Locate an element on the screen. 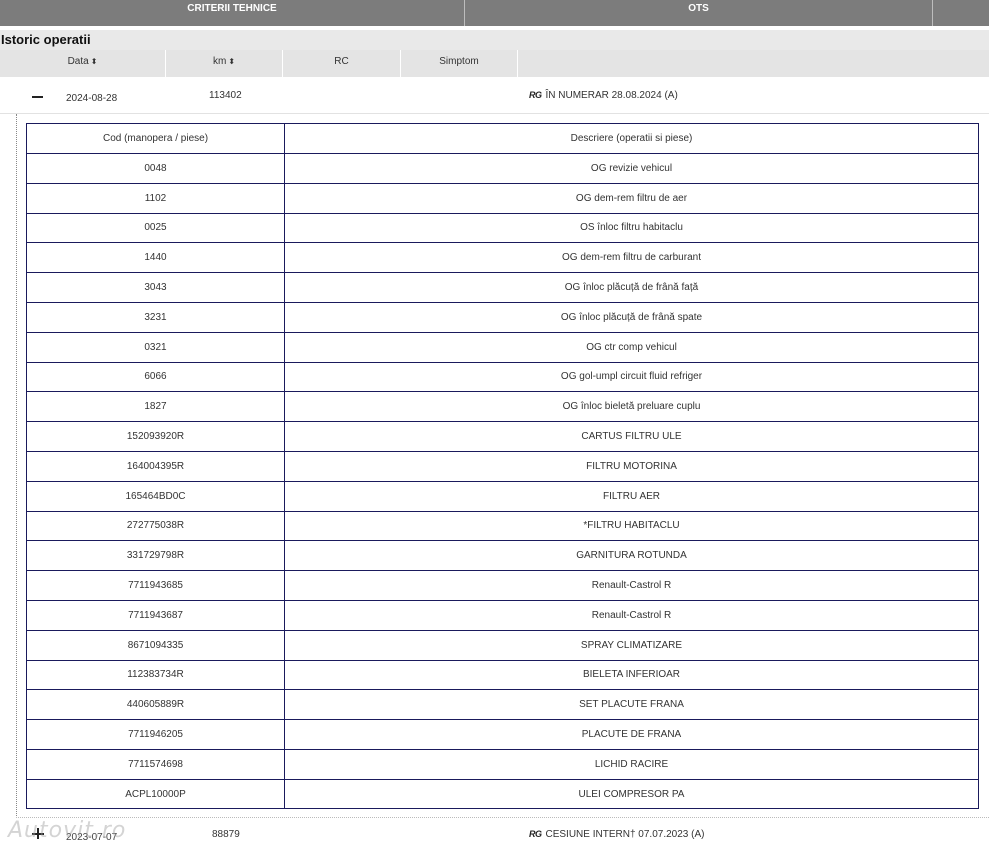 The image size is (989, 854). detail-table-row: 164004395R FILTRU MOTORINA is located at coordinates (502, 467).